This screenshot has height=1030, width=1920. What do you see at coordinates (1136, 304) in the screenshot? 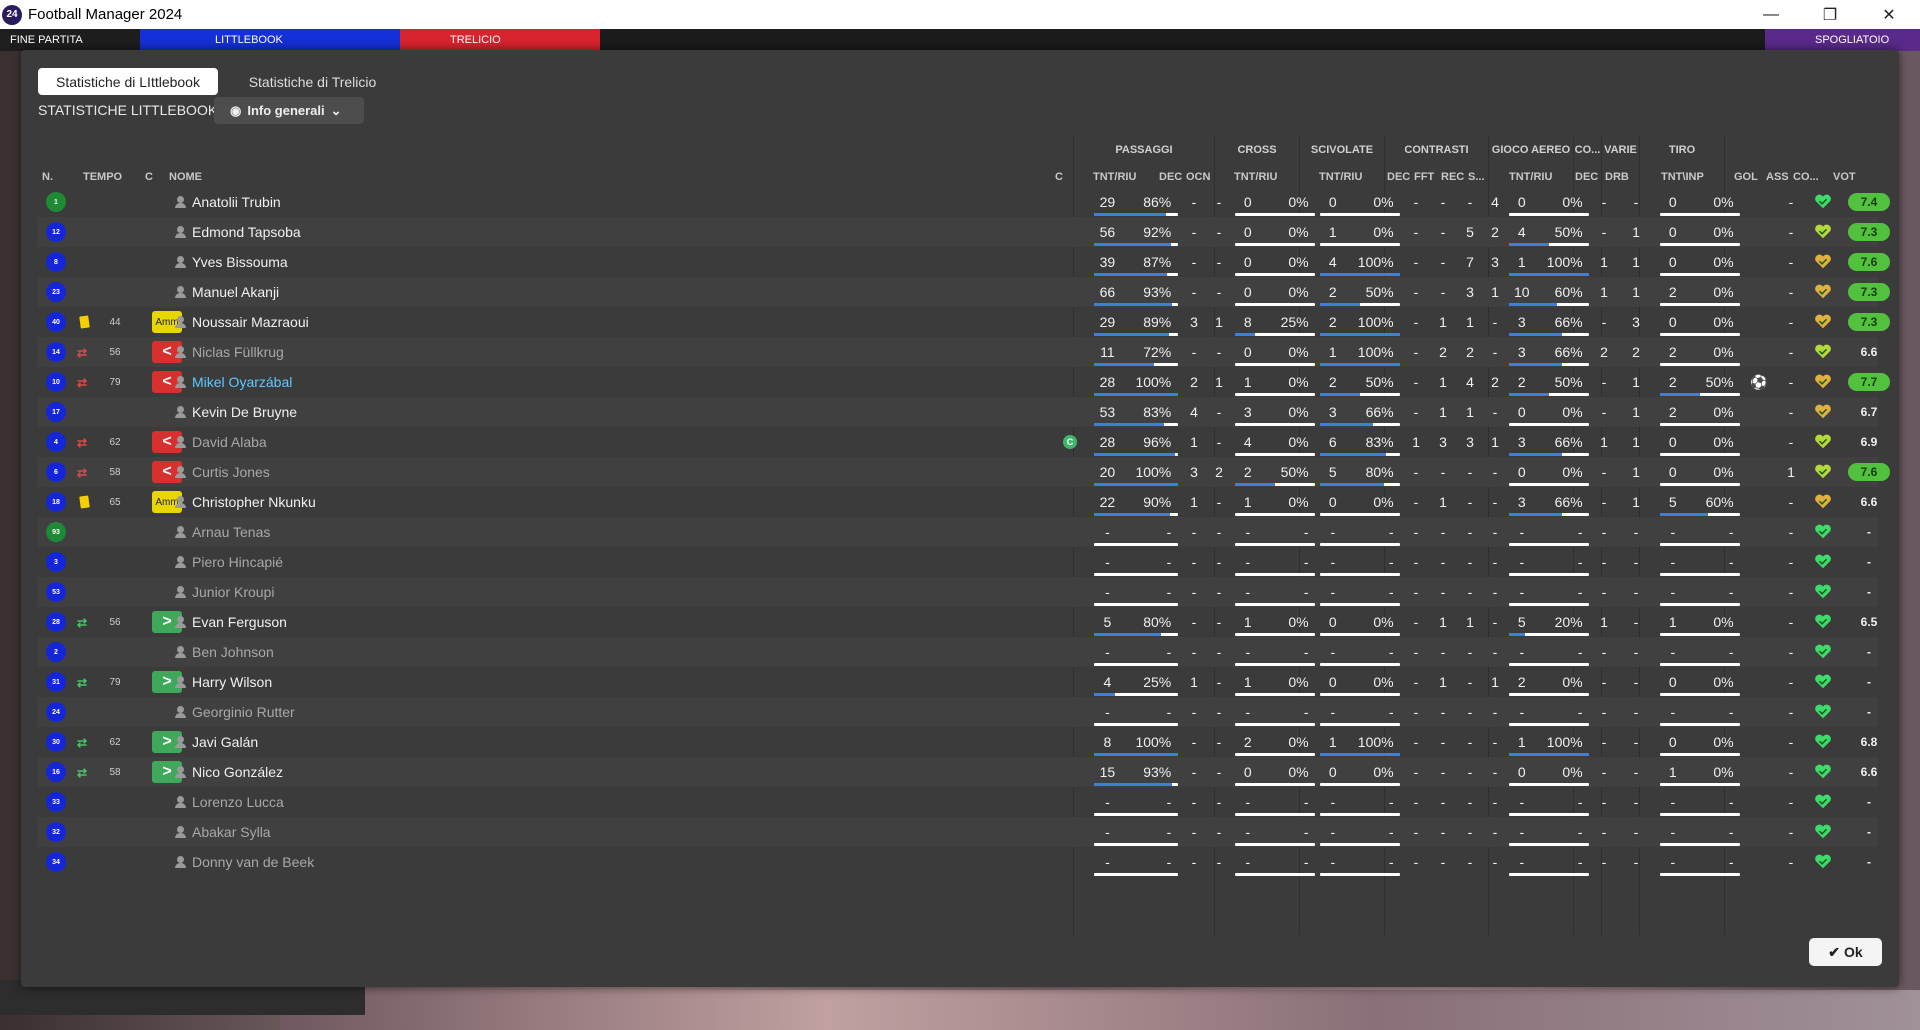
I see `pass-bar` at bounding box center [1136, 304].